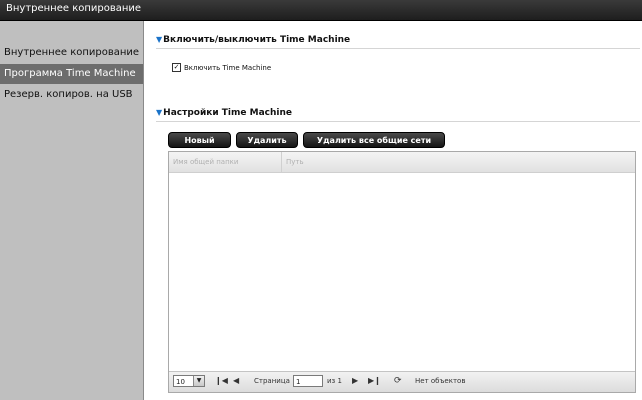 The height and width of the screenshot is (400, 642). Describe the element at coordinates (180, 382) in the screenshot. I see `page-size-value: 10` at that location.